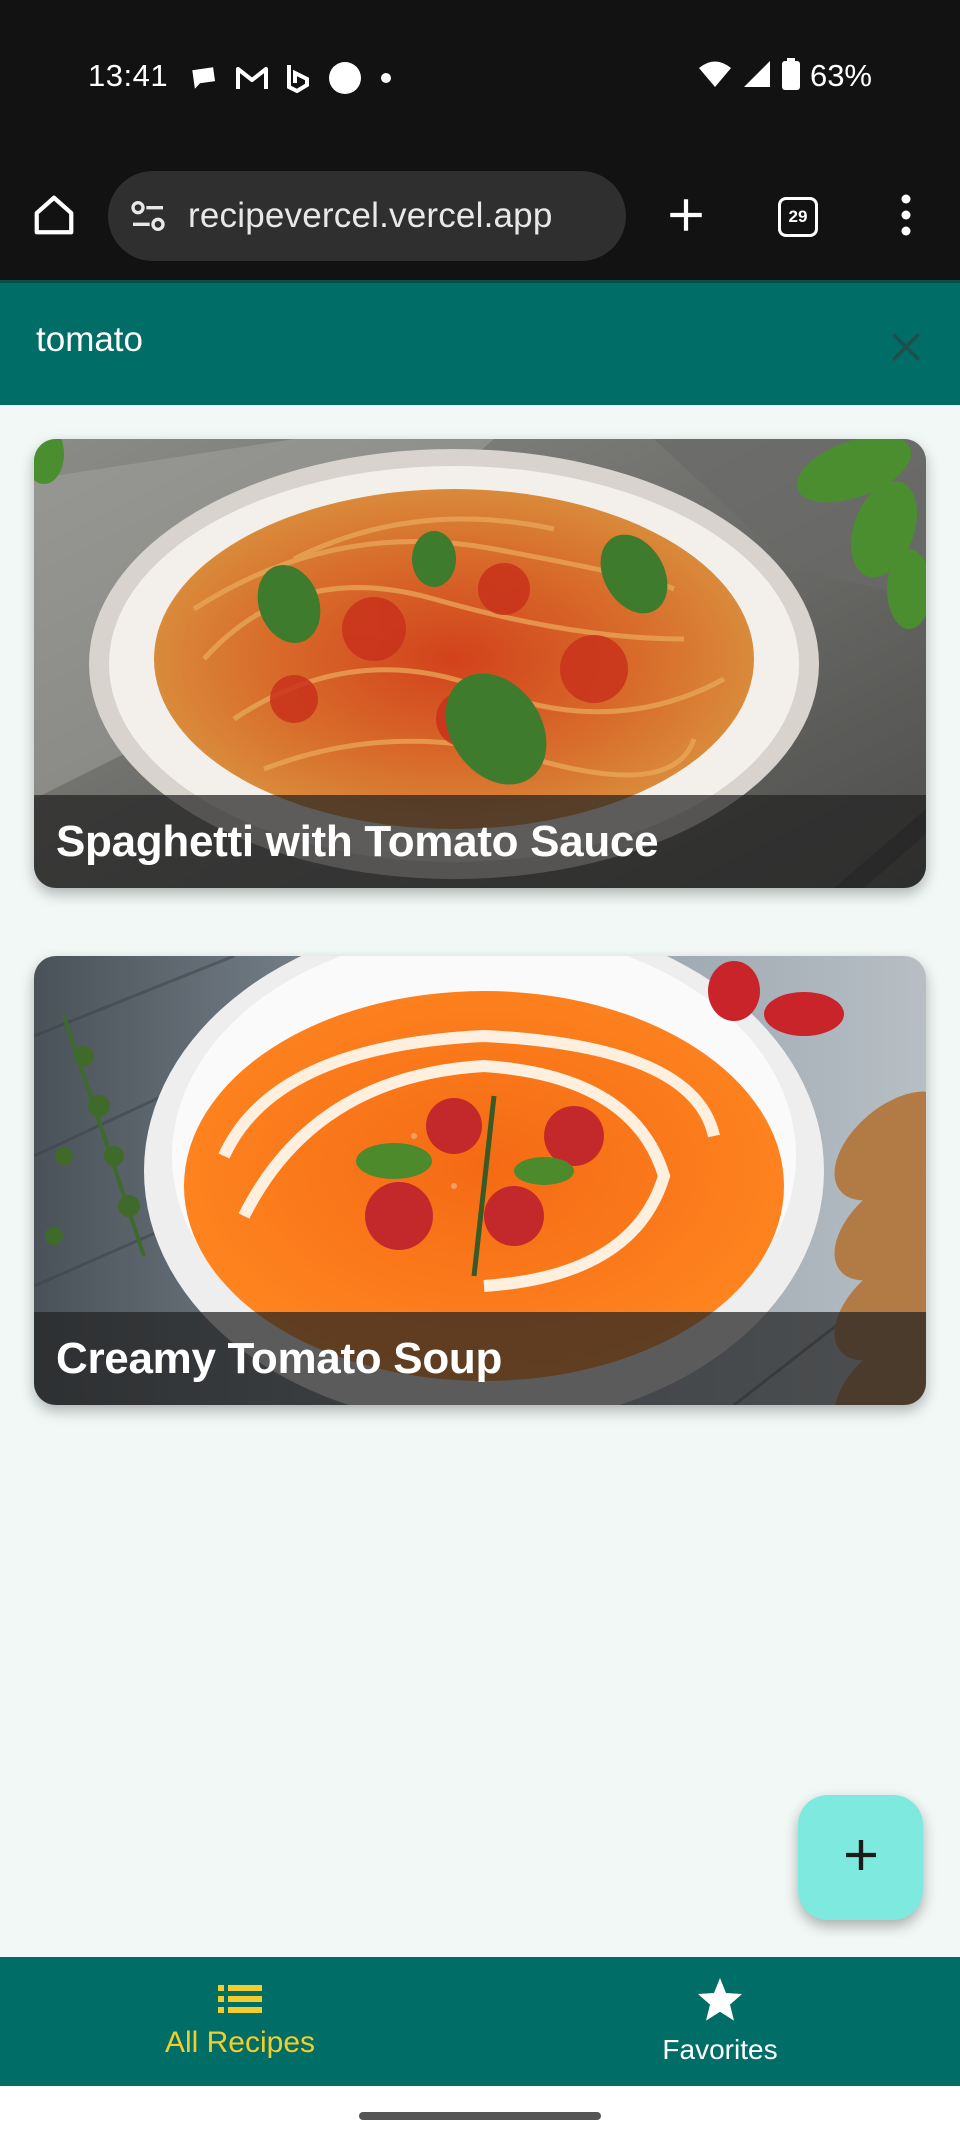 Image resolution: width=960 pixels, height=2142 pixels. I want to click on home-indicator, so click(480, 2116).